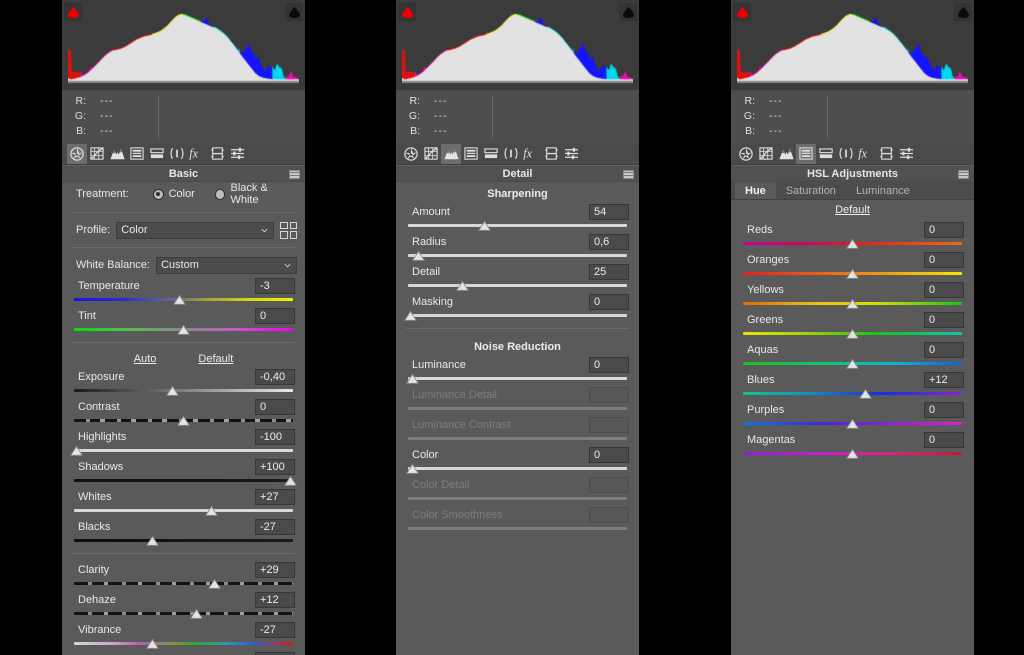 This screenshot has height=655, width=1024. Describe the element at coordinates (517, 217) in the screenshot. I see `slider-amount: Amount 54` at that location.